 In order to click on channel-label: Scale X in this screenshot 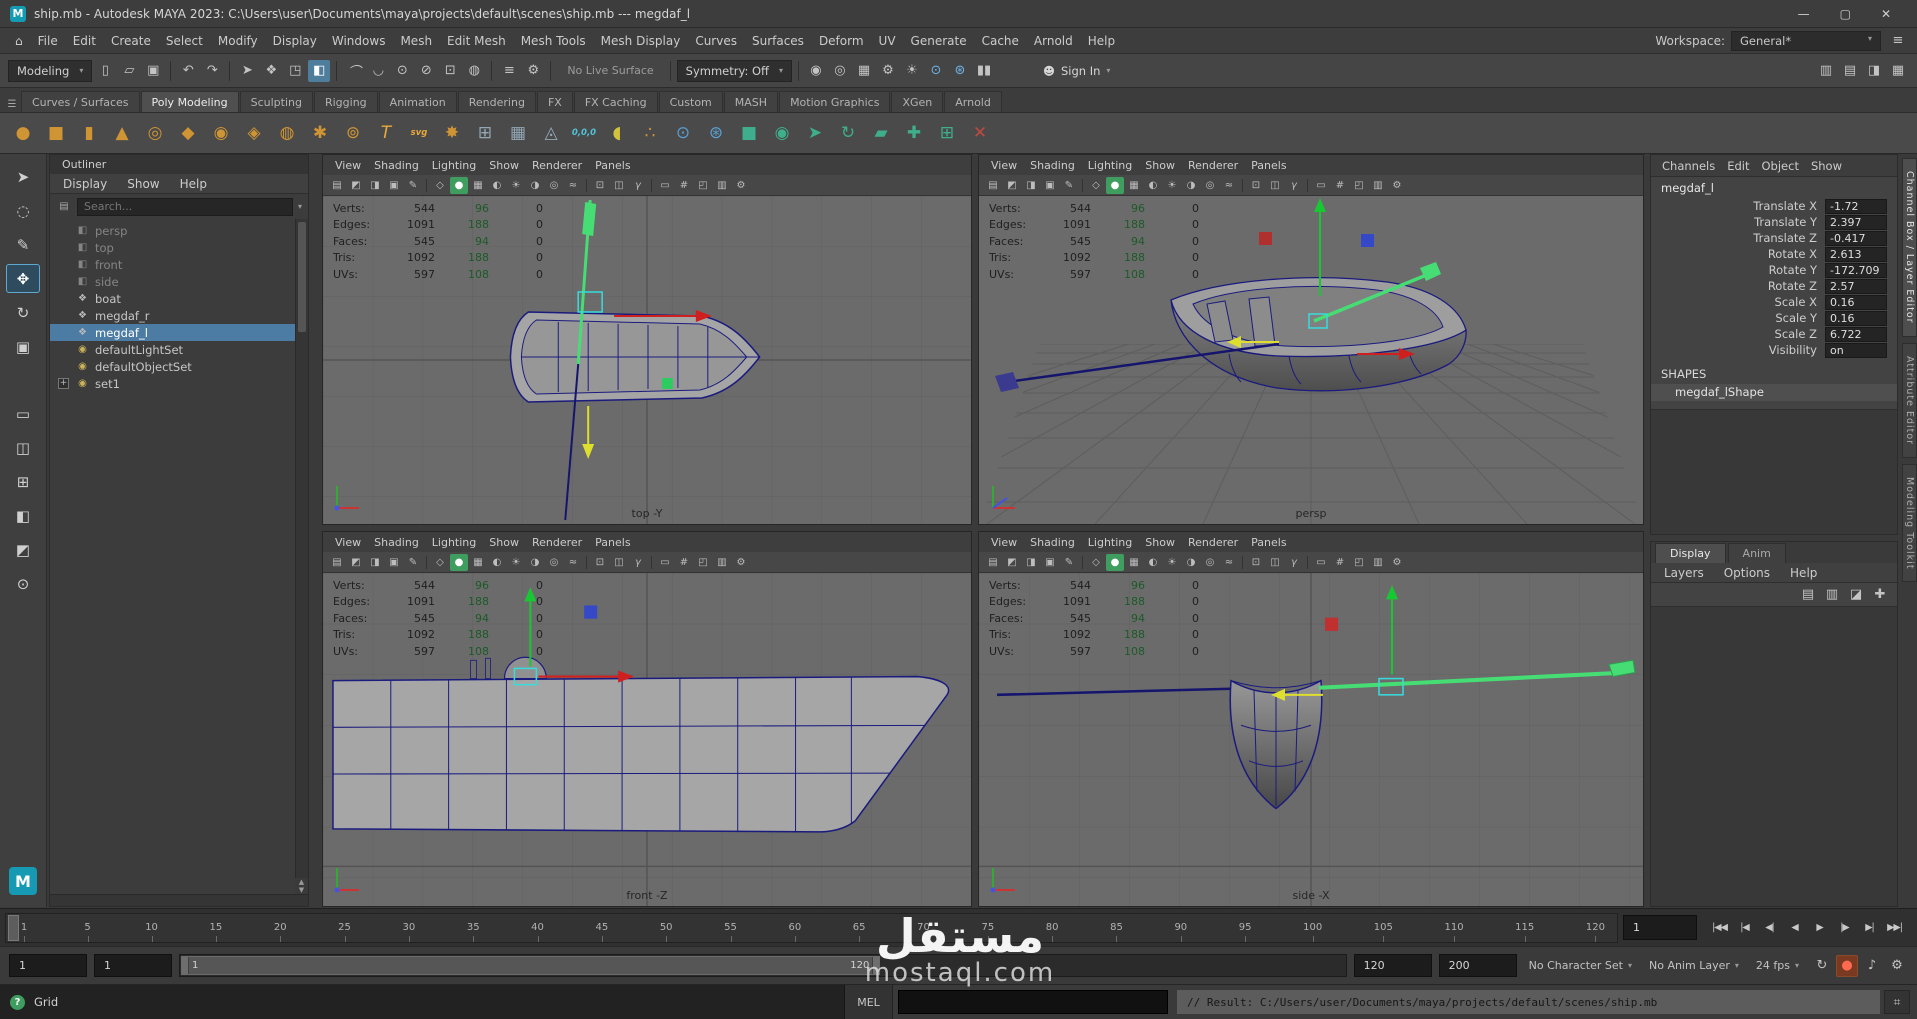, I will do `click(1738, 302)`.